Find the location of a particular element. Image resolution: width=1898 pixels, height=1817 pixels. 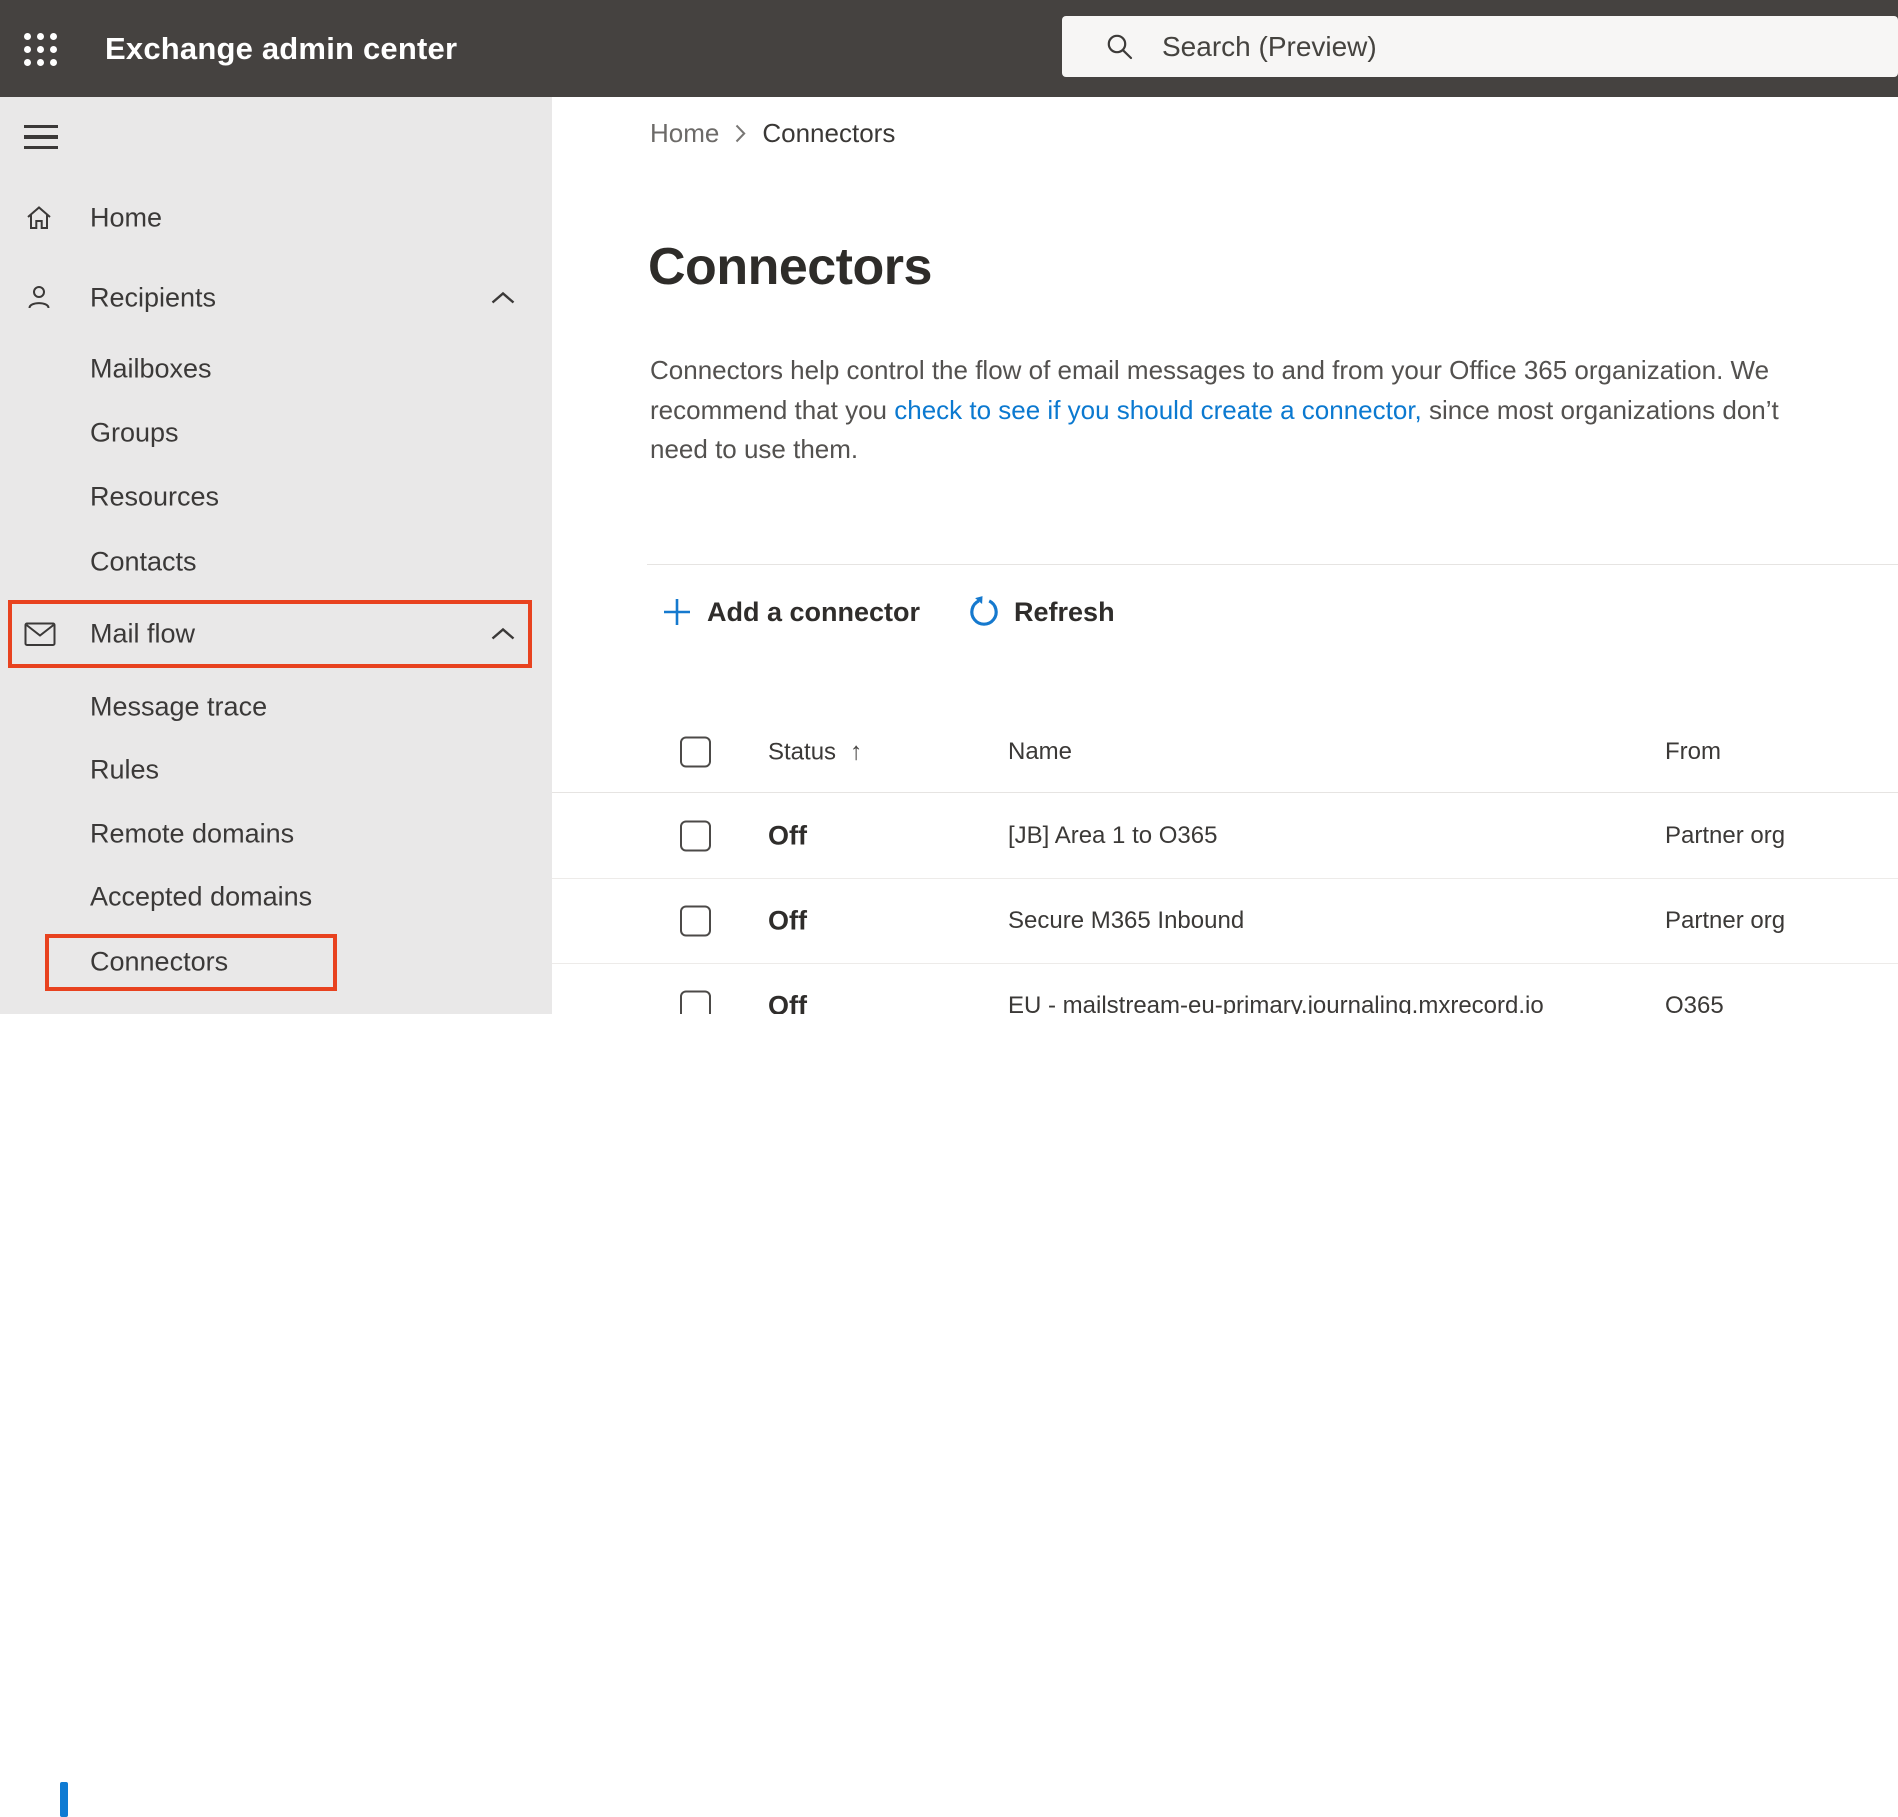

home-icon is located at coordinates (40, 218).